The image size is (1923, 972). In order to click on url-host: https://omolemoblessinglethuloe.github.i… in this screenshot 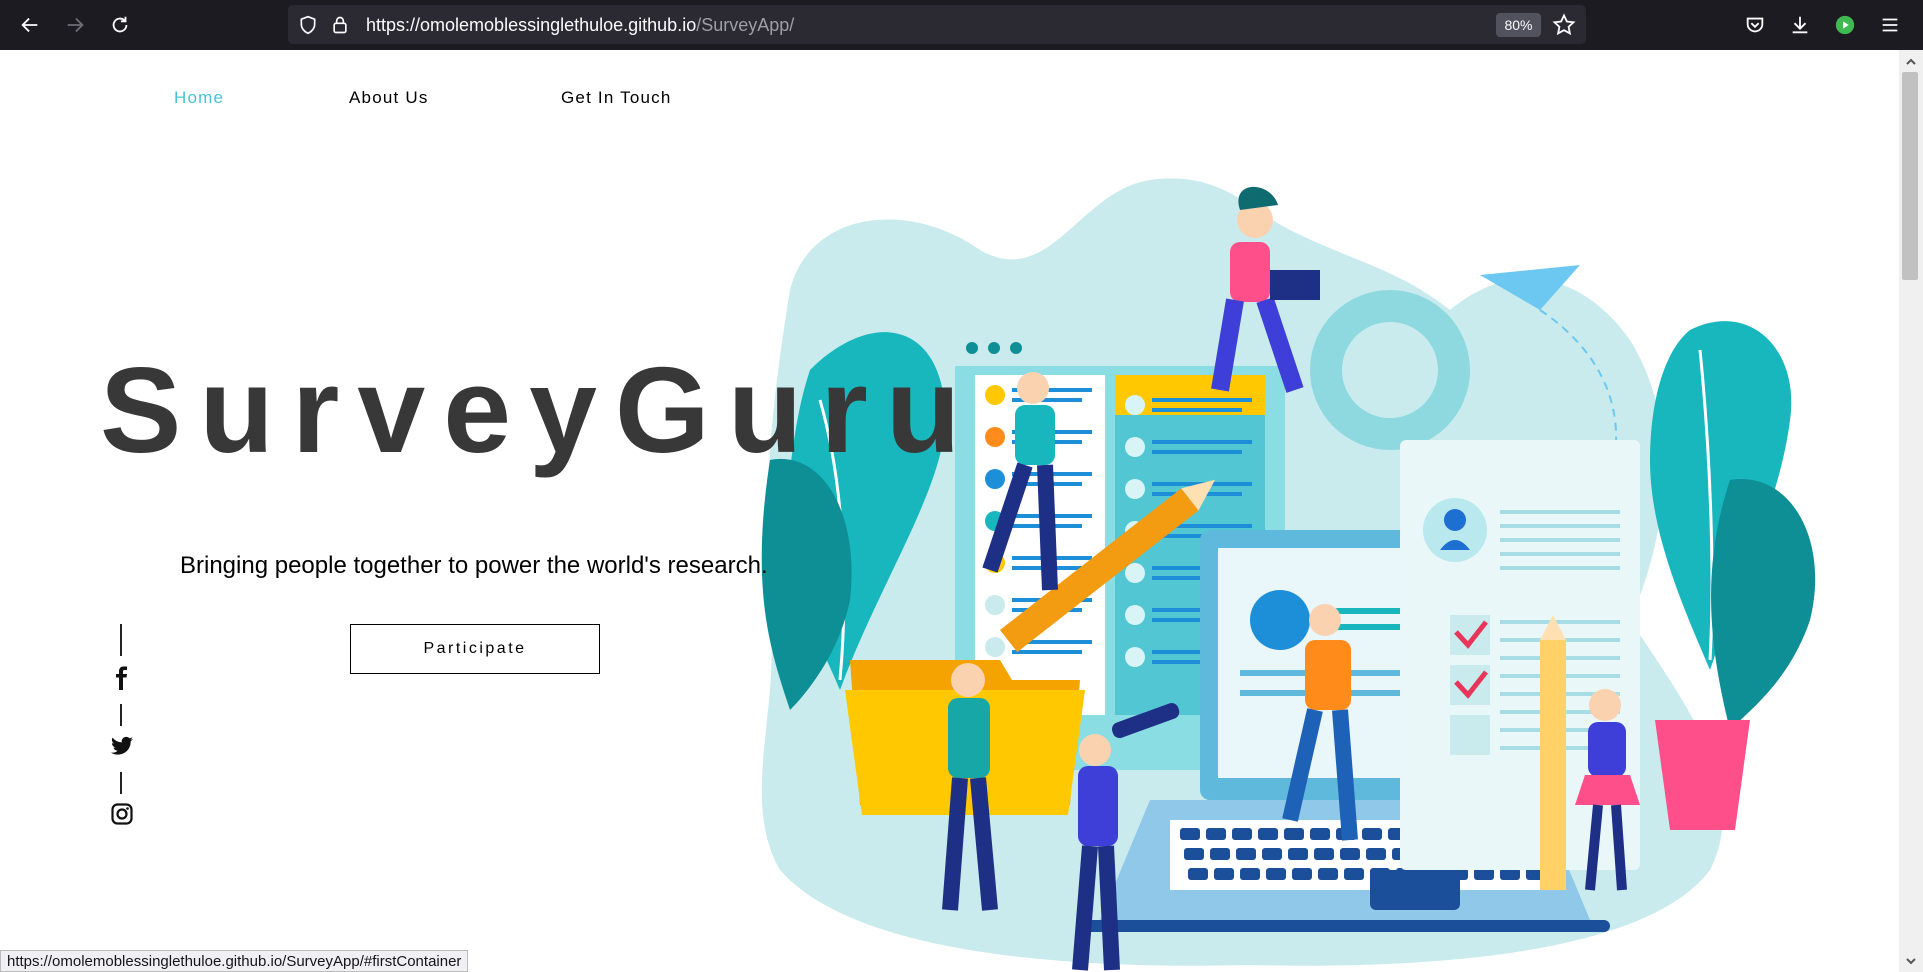, I will do `click(531, 25)`.